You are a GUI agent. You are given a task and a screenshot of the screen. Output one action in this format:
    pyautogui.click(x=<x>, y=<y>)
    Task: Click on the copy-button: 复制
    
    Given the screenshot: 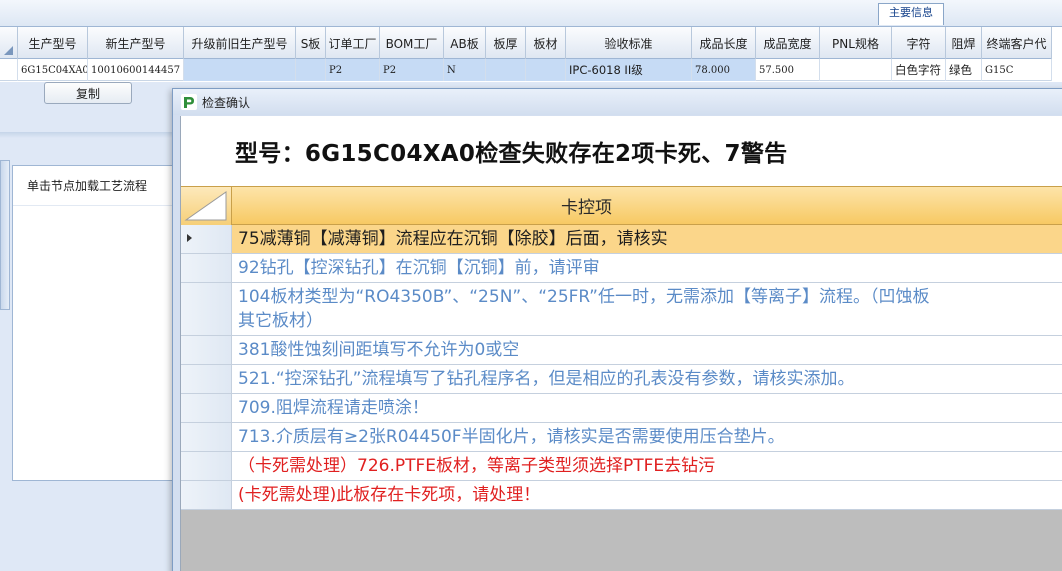 What is the action you would take?
    pyautogui.click(x=88, y=93)
    